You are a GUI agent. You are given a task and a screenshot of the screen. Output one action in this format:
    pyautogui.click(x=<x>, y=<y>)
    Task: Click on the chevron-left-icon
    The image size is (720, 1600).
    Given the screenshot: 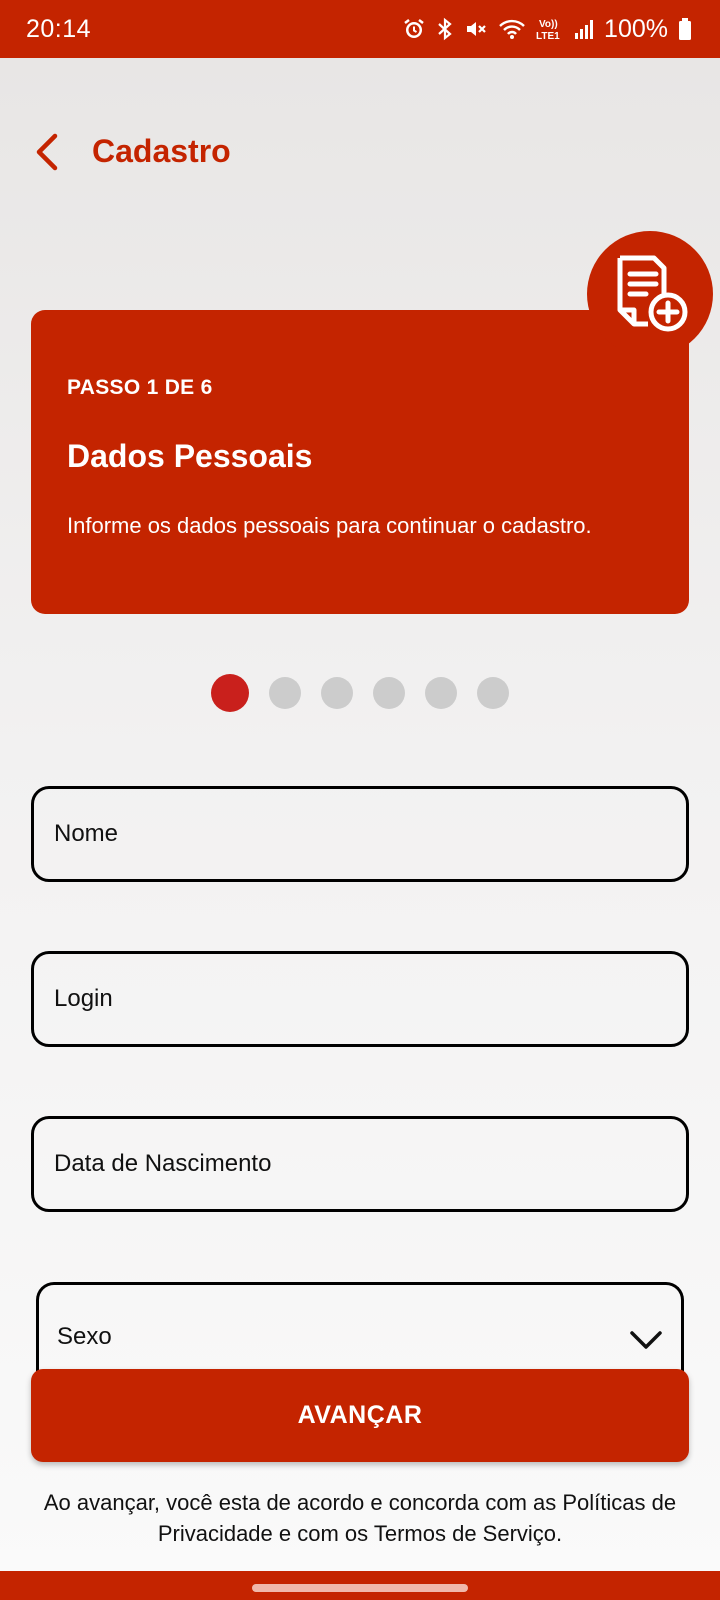 What is the action you would take?
    pyautogui.click(x=47, y=152)
    